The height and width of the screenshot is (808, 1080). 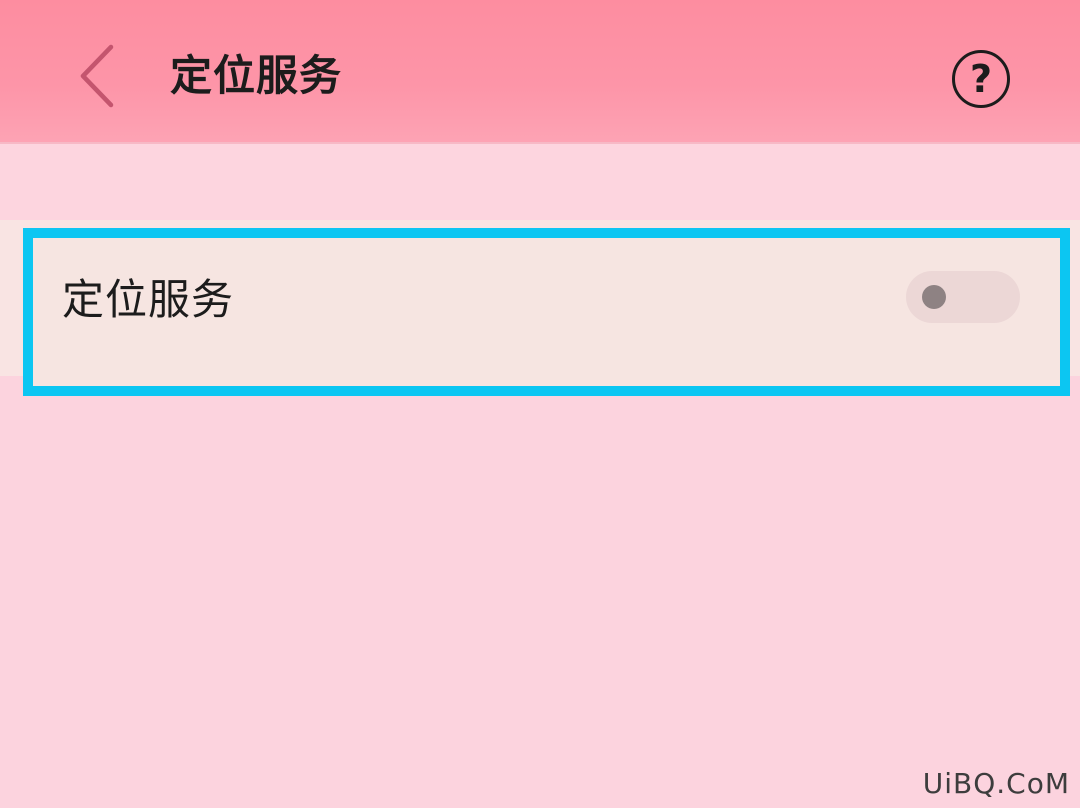 What do you see at coordinates (934, 297) in the screenshot?
I see `toggle-knob` at bounding box center [934, 297].